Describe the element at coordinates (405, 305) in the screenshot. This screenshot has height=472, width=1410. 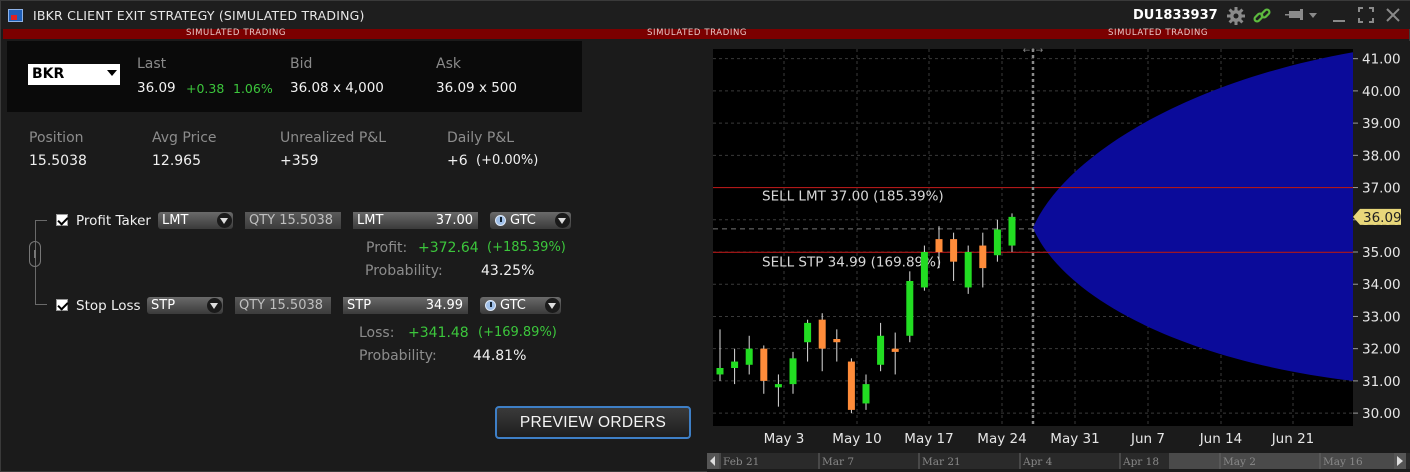
I see `stop-loss-price-field: STP 34.99` at that location.